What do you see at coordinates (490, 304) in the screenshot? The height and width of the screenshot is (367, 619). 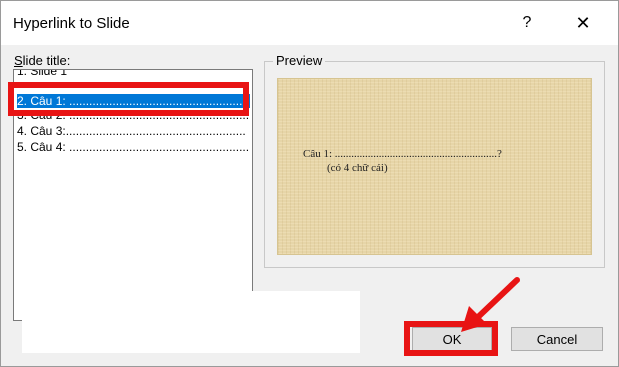 I see `annotation-arrow-icon` at bounding box center [490, 304].